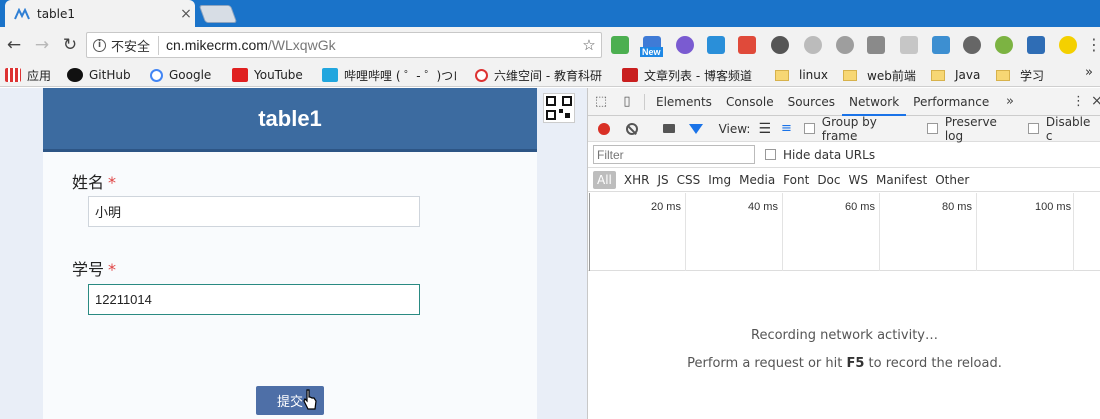 This screenshot has width=1100, height=419. Describe the element at coordinates (1068, 45) in the screenshot. I see `extension-play-icon` at that location.